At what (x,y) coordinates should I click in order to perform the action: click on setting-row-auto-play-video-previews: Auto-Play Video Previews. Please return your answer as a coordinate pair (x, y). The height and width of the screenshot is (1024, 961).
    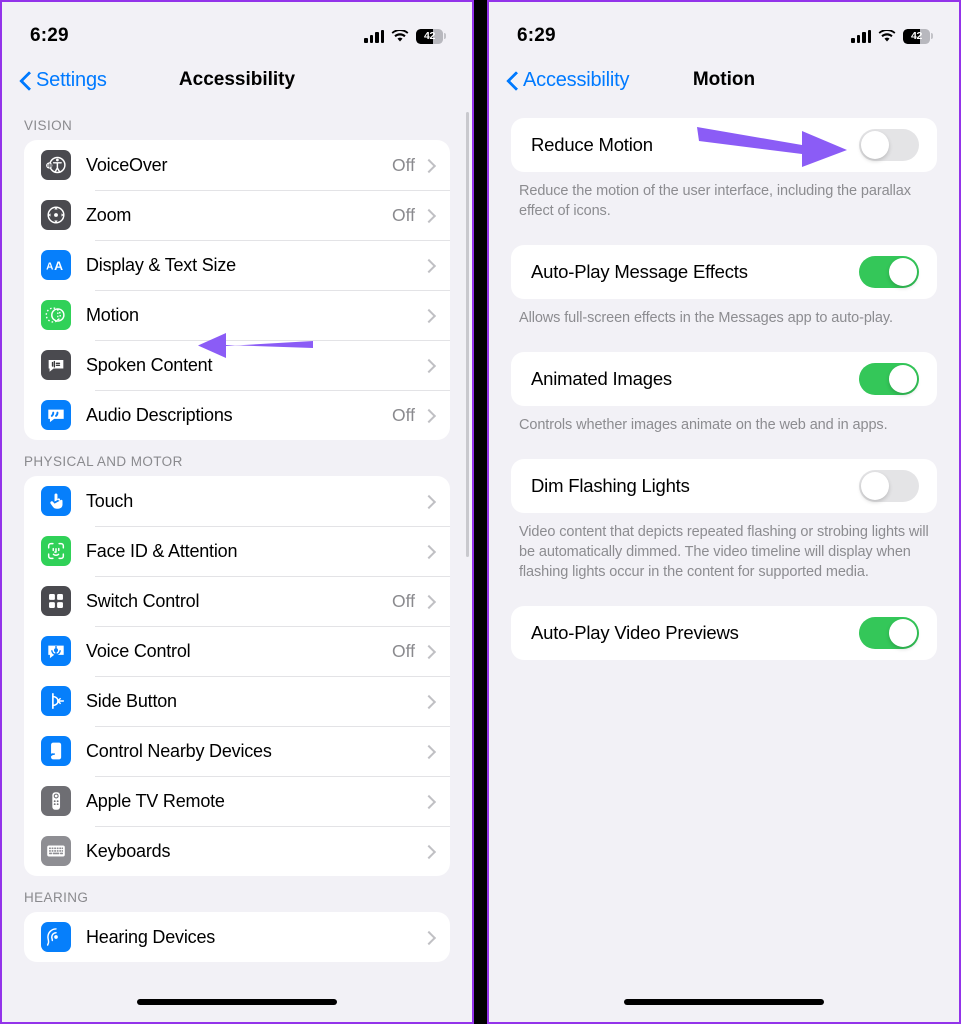
    Looking at the image, I should click on (724, 633).